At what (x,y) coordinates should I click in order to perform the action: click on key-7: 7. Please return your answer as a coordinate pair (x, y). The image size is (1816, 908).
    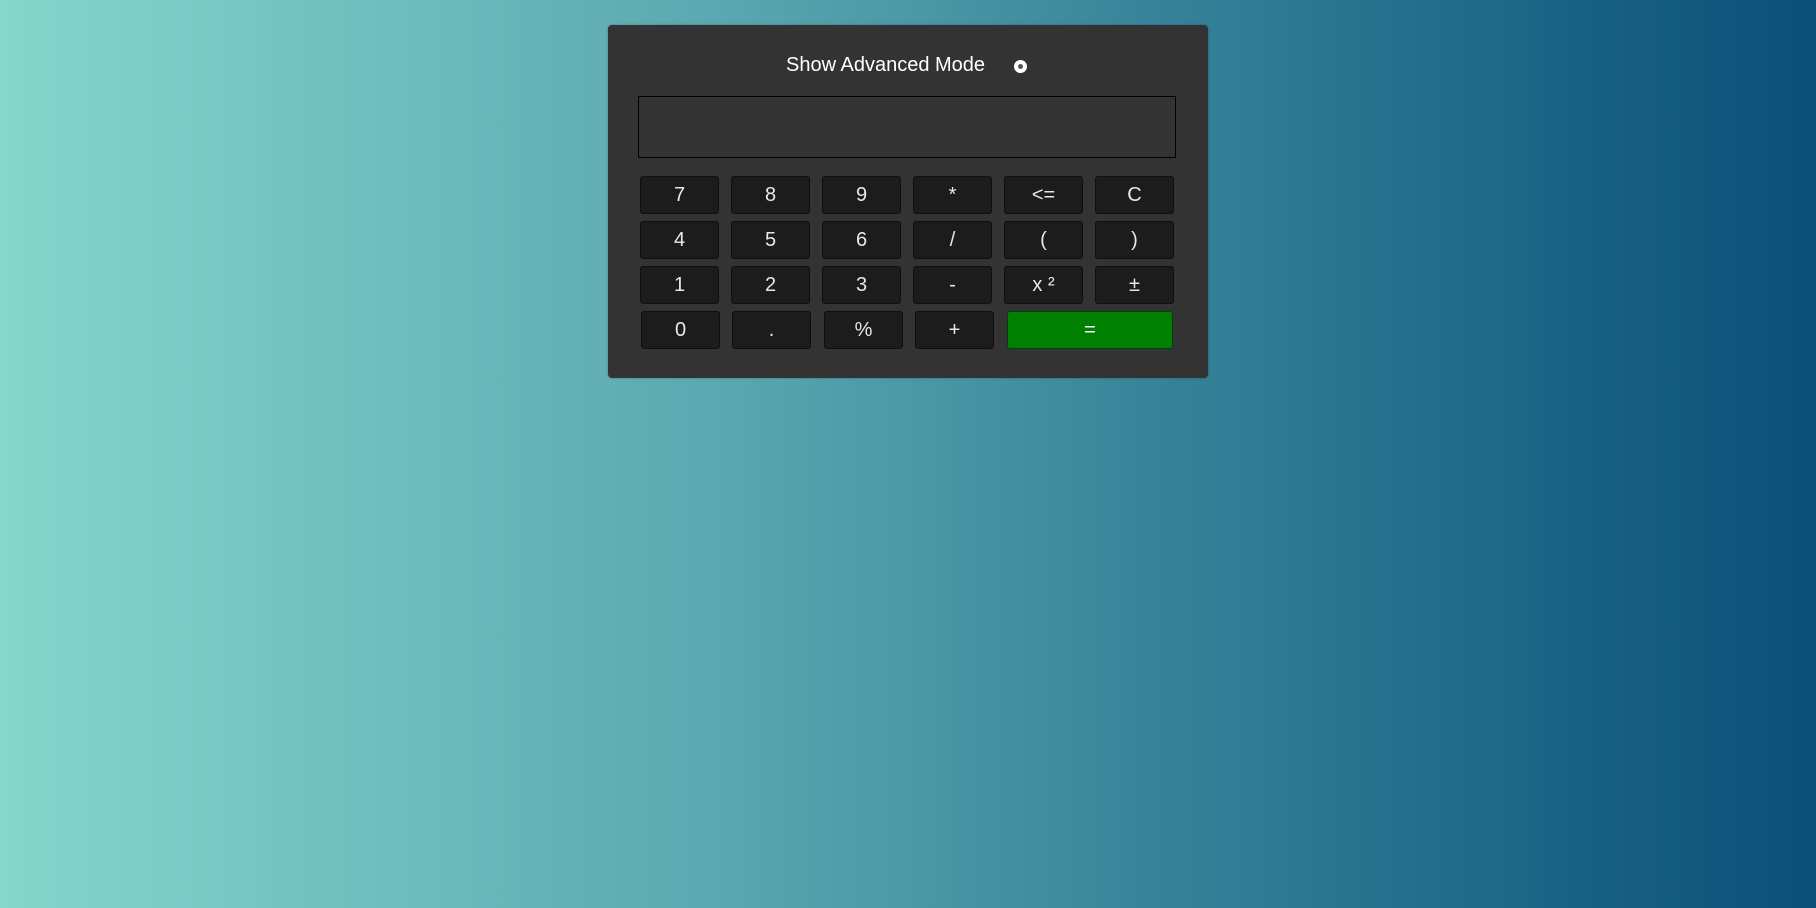
    Looking at the image, I should click on (679, 195).